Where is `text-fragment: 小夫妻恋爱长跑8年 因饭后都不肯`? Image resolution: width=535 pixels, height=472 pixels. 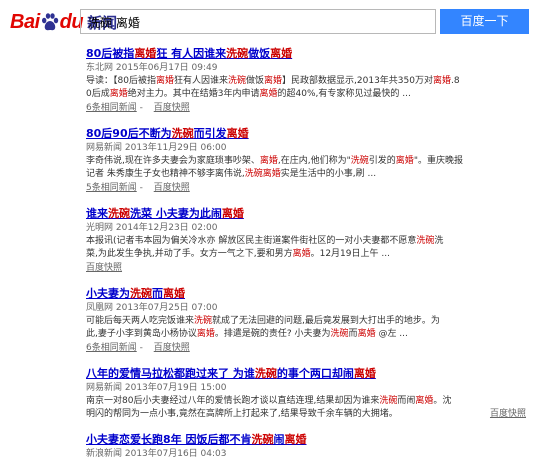 text-fragment: 小夫妻恋爱长跑8年 因饭后都不肯 is located at coordinates (169, 439).